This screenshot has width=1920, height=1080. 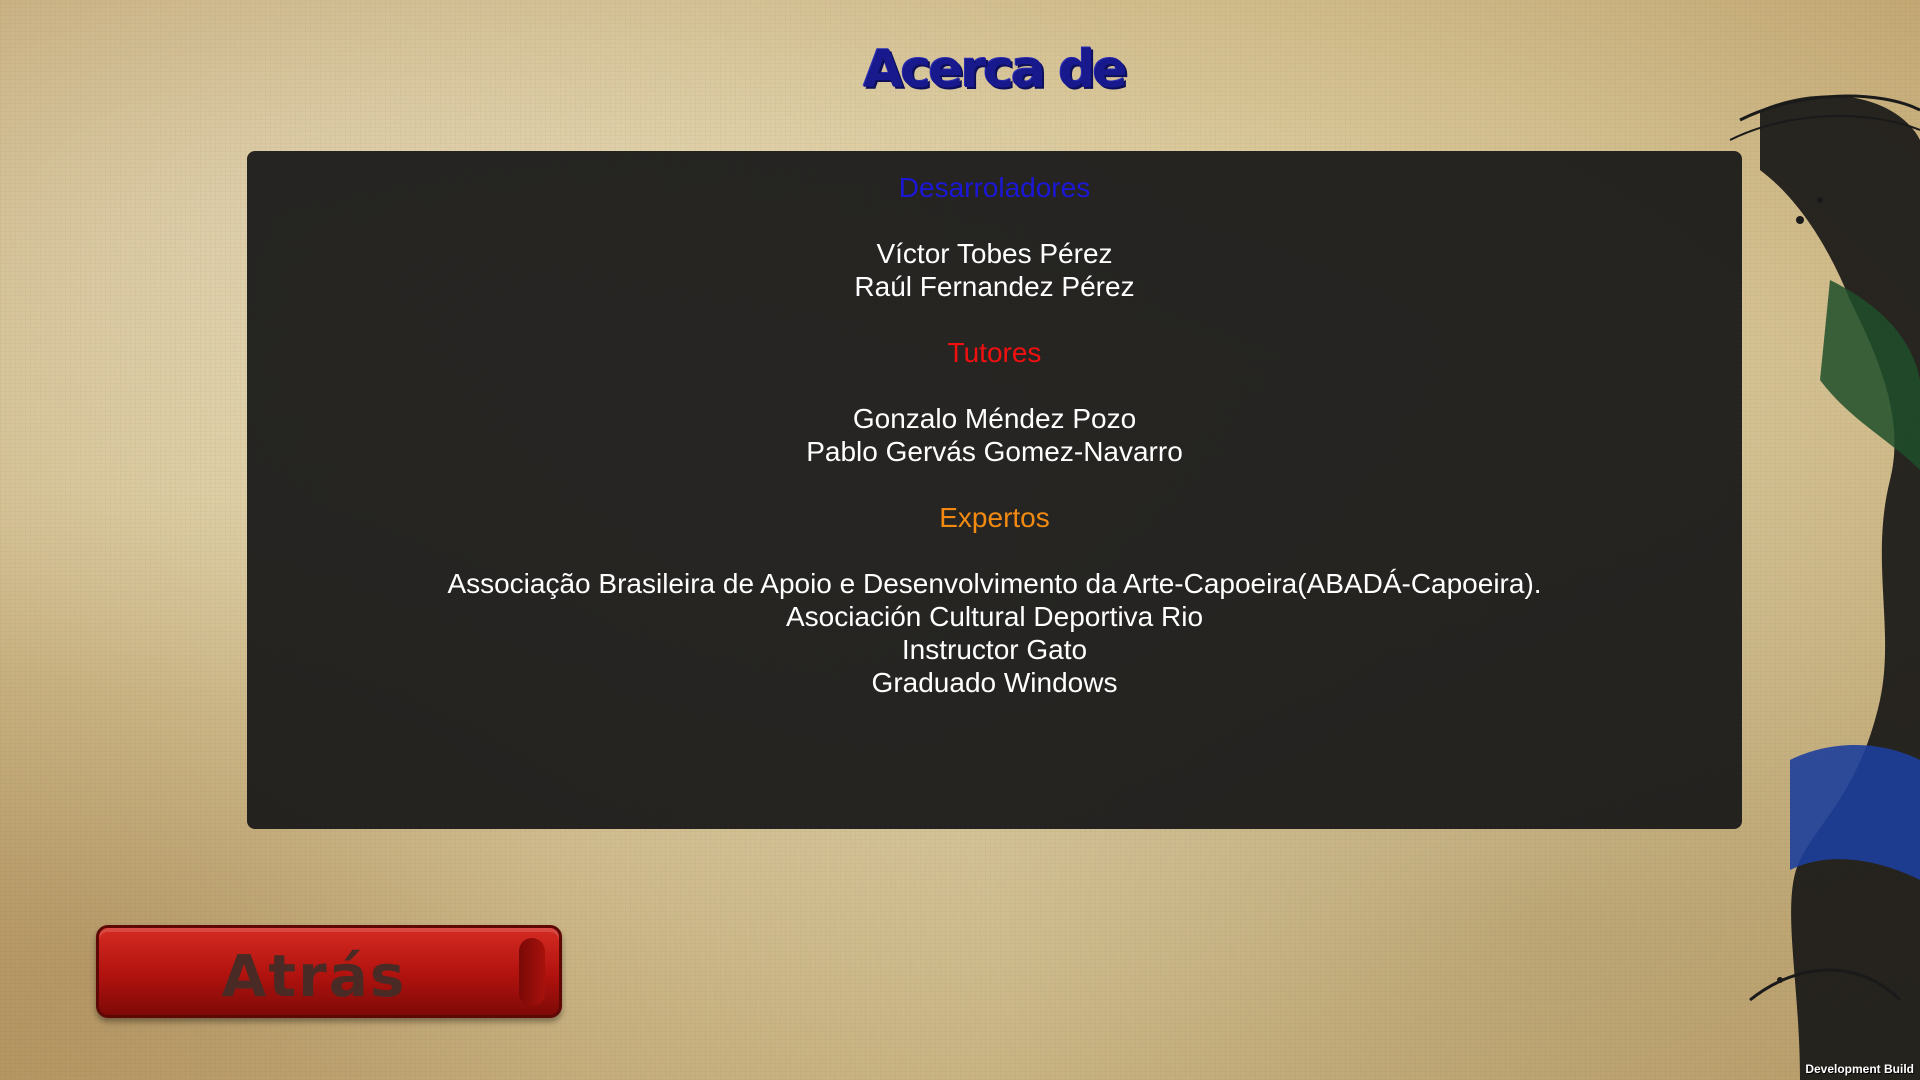 What do you see at coordinates (1859, 1069) in the screenshot?
I see `development-build-label: Development Build` at bounding box center [1859, 1069].